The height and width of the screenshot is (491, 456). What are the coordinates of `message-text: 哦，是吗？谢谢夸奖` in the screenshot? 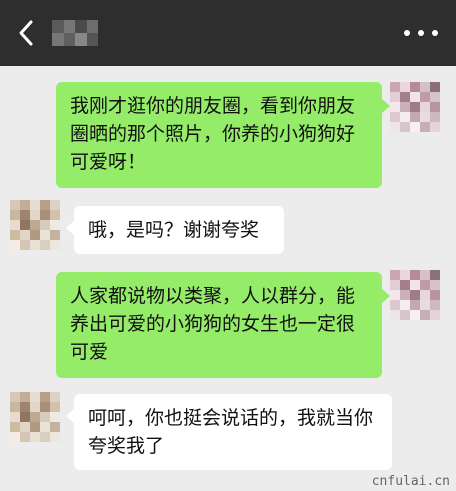 It's located at (174, 230).